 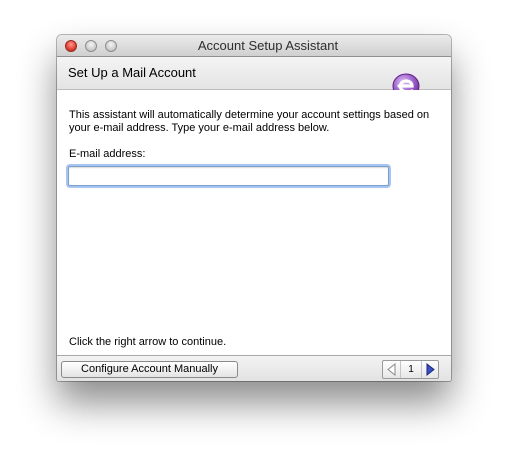 What do you see at coordinates (228, 176) in the screenshot?
I see `email-field` at bounding box center [228, 176].